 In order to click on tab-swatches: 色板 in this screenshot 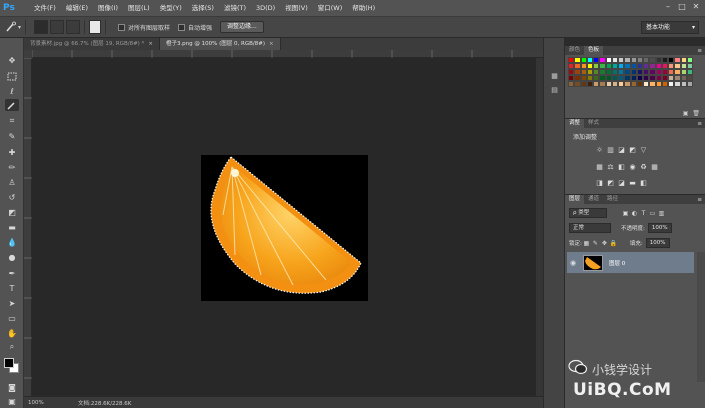, I will do `click(594, 50)`.